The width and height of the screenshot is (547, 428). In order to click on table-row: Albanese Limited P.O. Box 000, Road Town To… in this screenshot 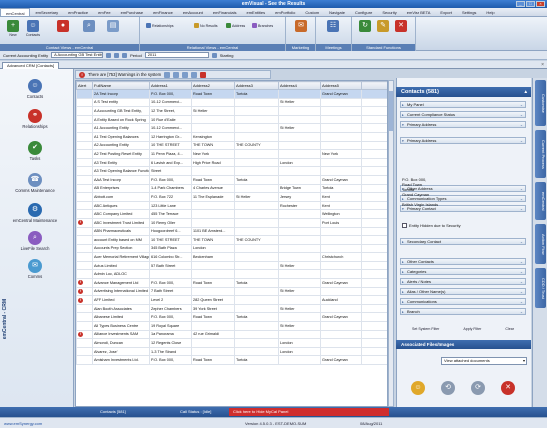, I will do `click(231, 317)`.